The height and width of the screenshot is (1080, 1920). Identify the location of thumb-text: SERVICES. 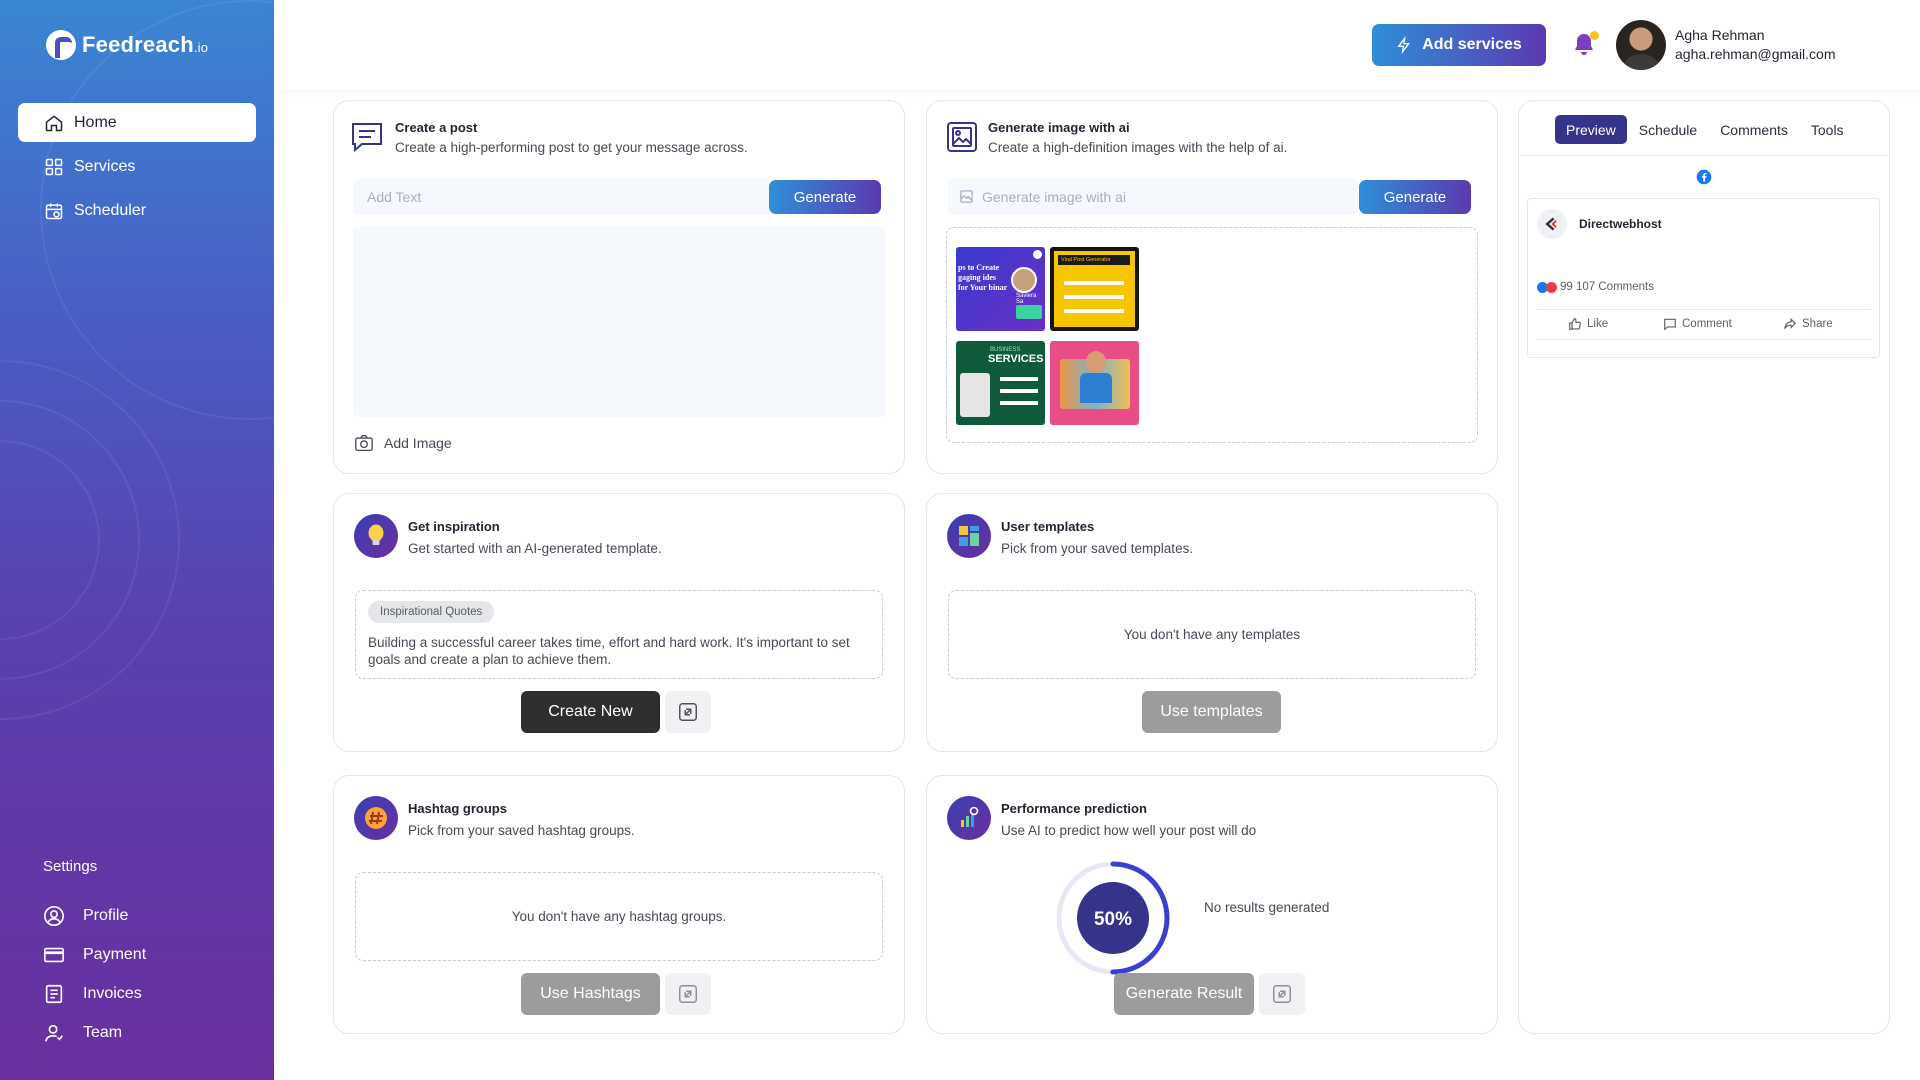
(1016, 359).